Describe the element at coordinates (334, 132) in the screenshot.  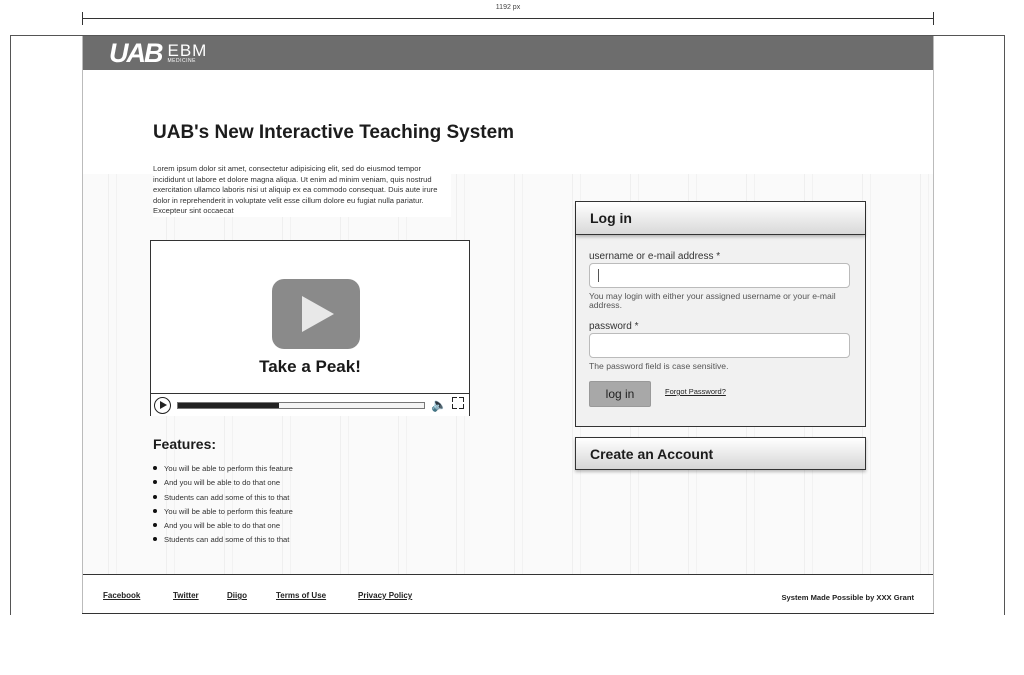
I see `page-title: UAB's New Interactive Teaching System` at that location.